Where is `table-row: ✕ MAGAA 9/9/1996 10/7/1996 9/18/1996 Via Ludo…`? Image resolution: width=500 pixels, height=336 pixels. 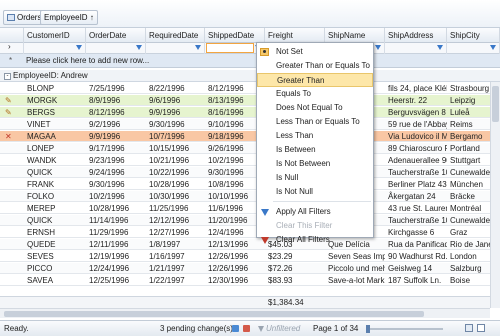
table-row: ✕ MAGAA 9/9/1996 10/7/1996 9/18/1996 Via Ludo… is located at coordinates (250, 136).